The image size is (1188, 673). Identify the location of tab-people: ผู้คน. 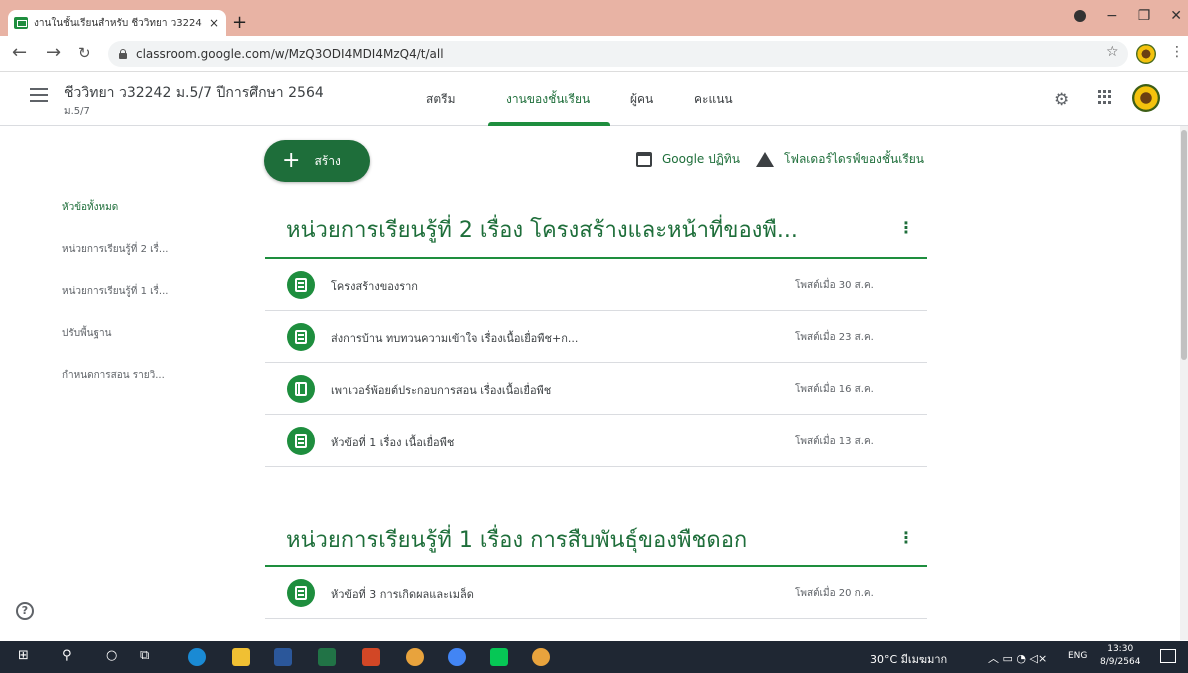
(641, 99).